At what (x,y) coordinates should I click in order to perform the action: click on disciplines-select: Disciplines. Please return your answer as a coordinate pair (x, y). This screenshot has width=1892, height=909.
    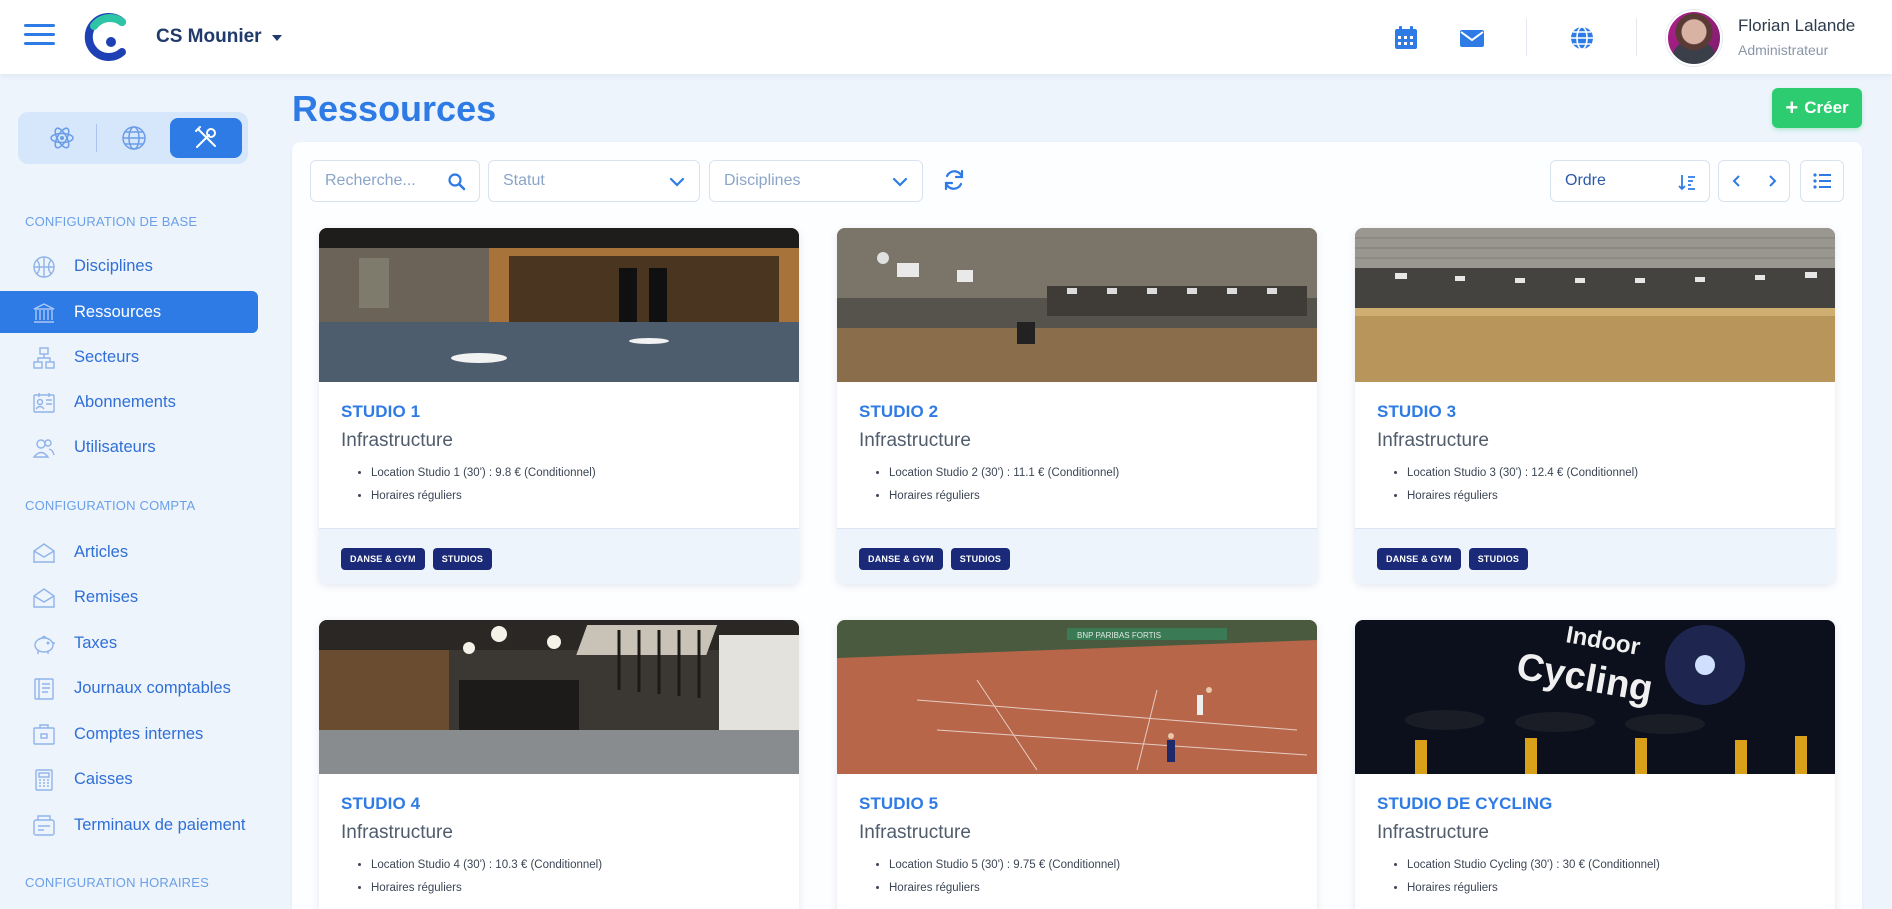
    Looking at the image, I should click on (816, 181).